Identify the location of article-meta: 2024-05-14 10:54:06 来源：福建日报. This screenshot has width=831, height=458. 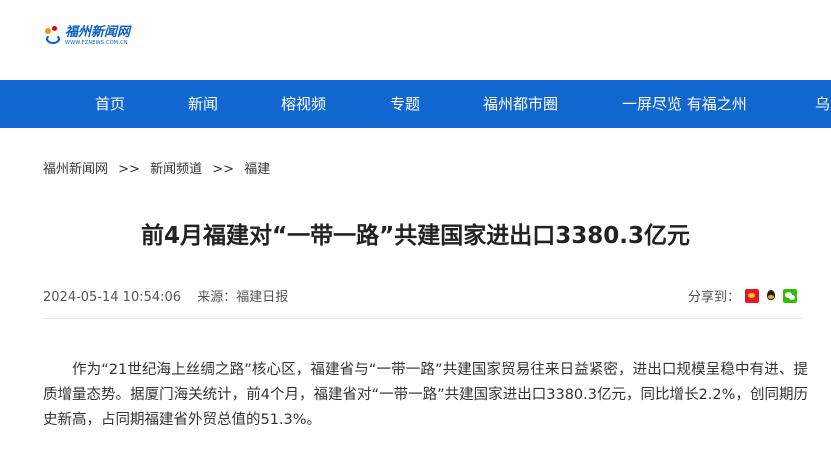
(165, 295).